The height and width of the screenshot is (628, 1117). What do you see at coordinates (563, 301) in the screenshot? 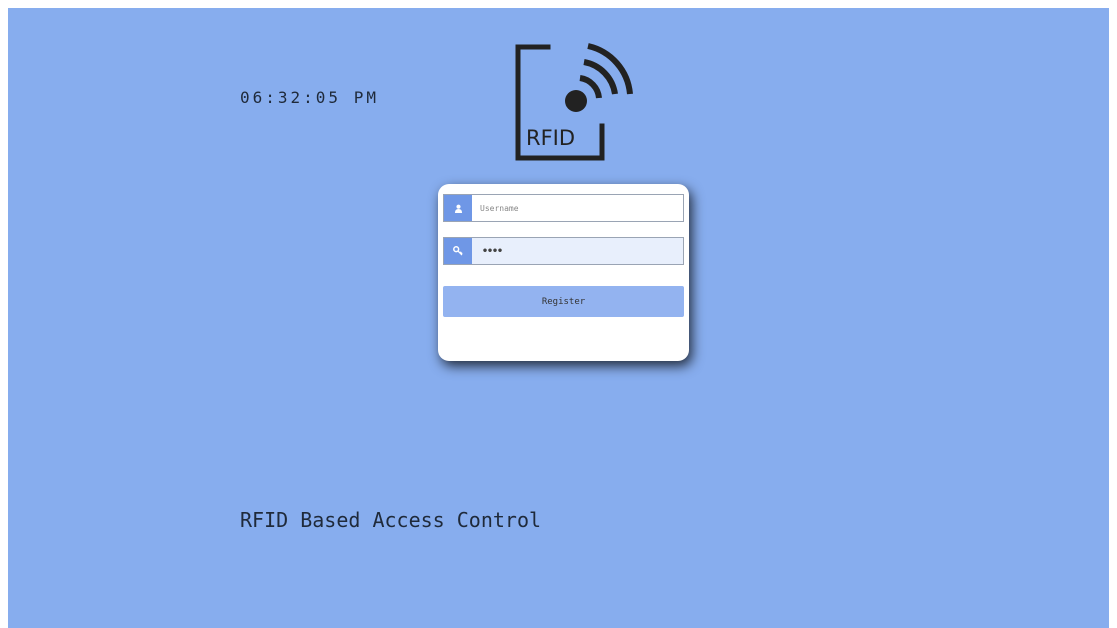
I see `register-button: Register` at bounding box center [563, 301].